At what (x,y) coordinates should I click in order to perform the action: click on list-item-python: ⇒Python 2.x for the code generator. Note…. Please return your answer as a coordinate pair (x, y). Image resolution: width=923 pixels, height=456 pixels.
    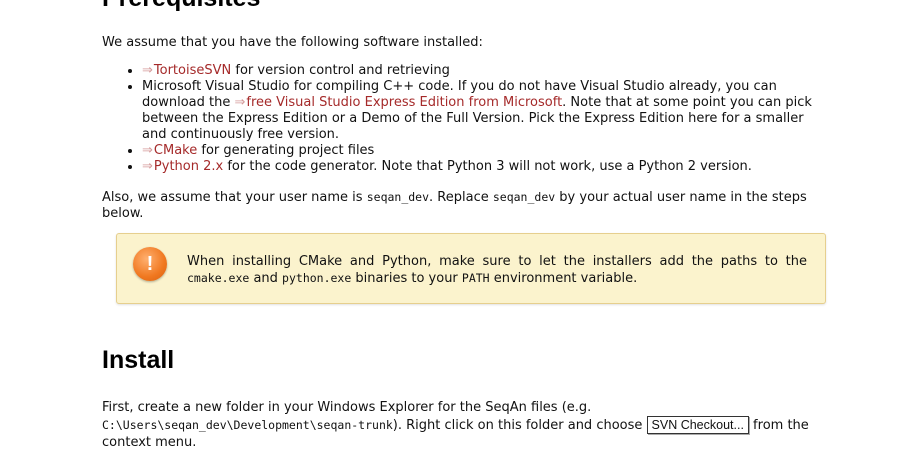
    Looking at the image, I should click on (479, 167).